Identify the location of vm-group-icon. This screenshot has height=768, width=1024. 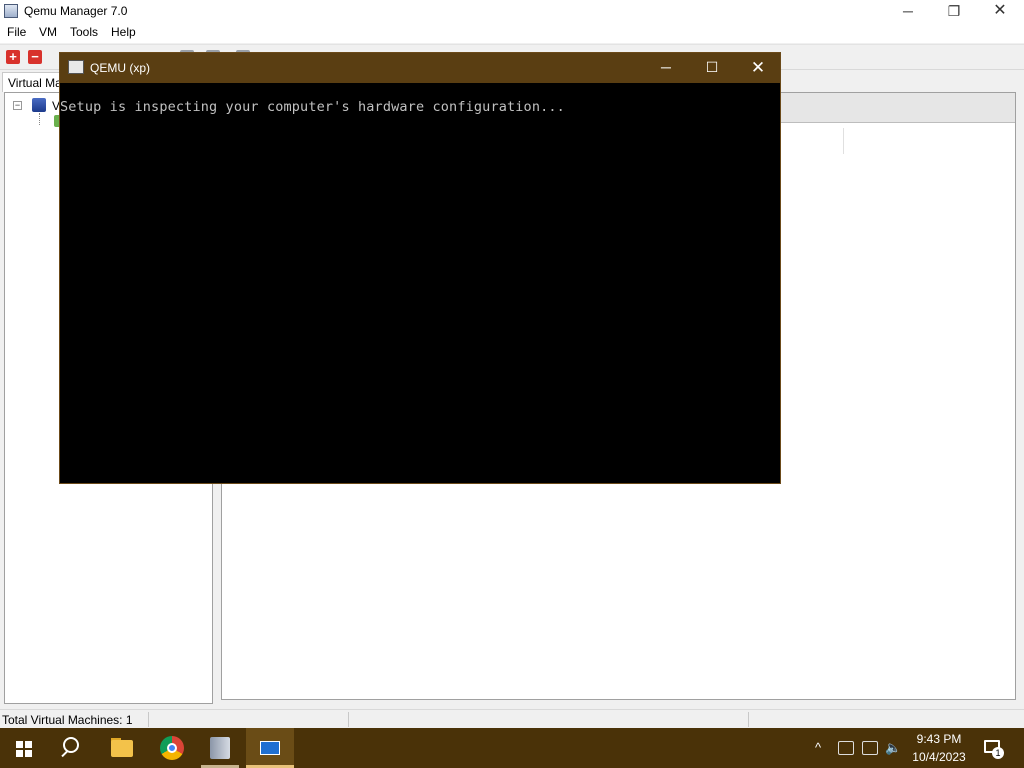
(39, 105).